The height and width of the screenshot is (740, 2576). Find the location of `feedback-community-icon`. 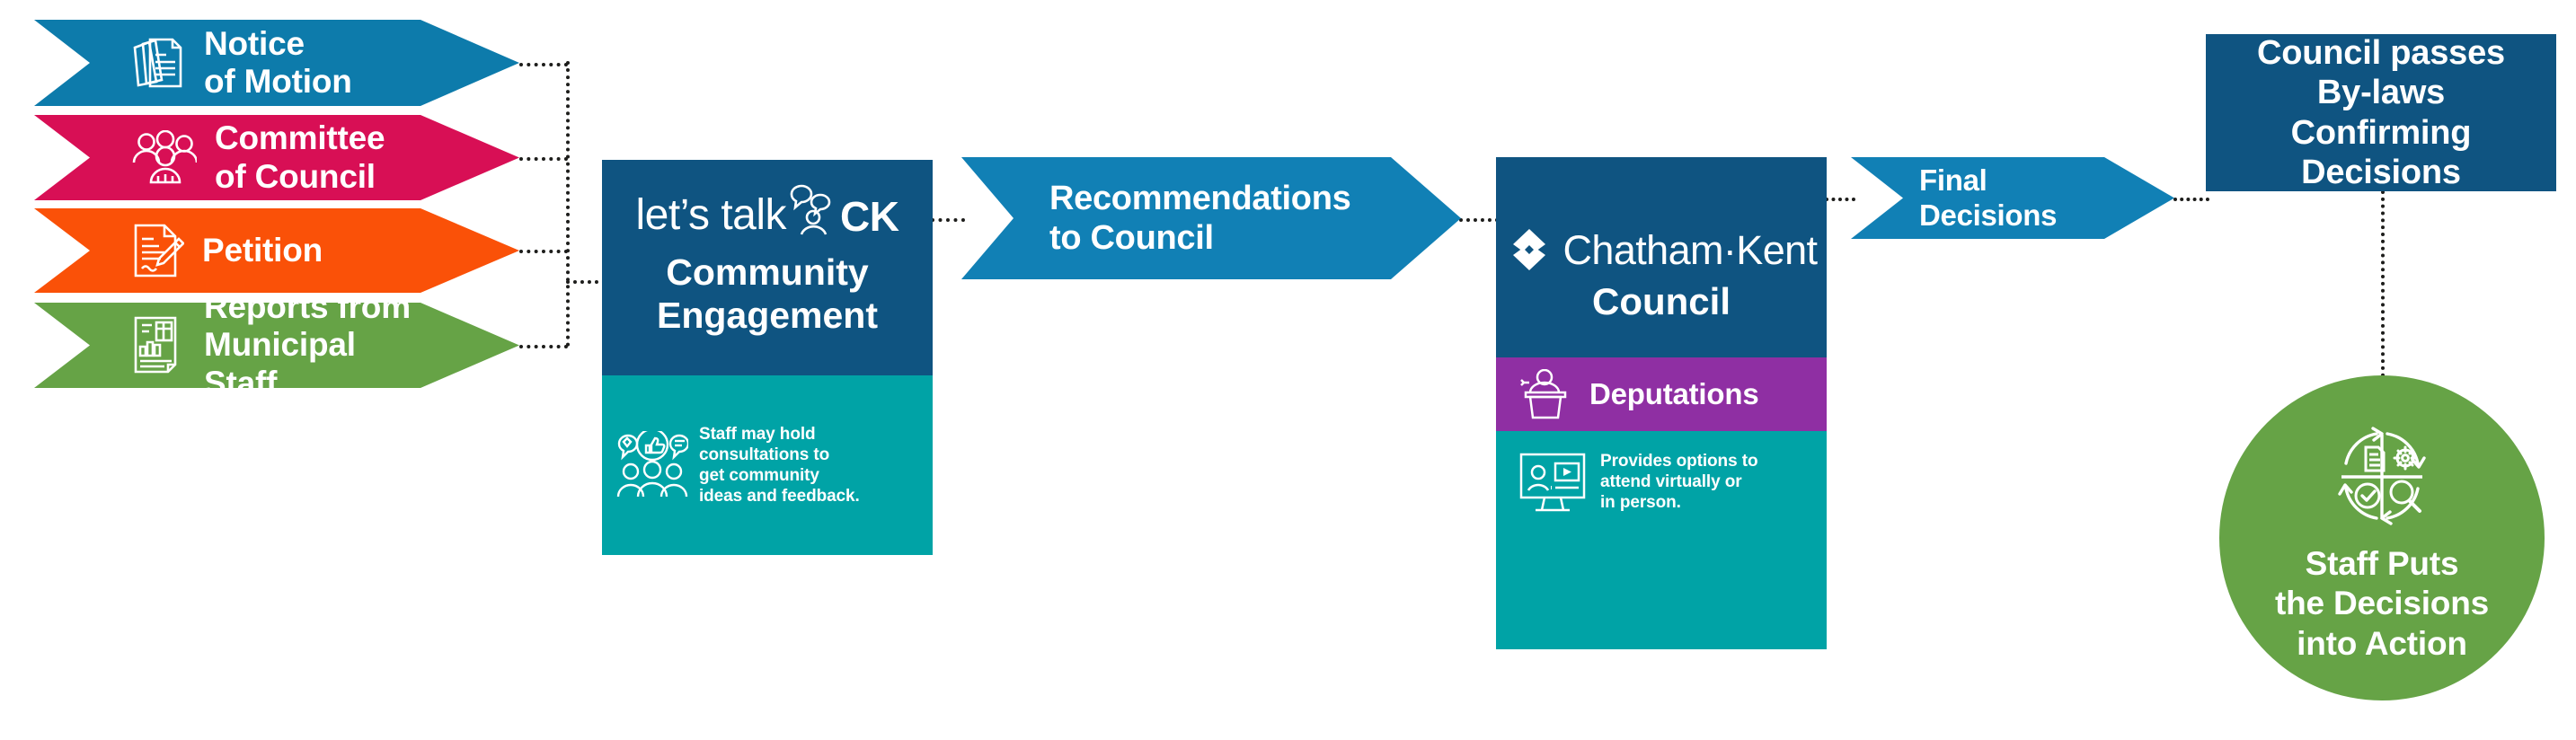

feedback-community-icon is located at coordinates (652, 465).